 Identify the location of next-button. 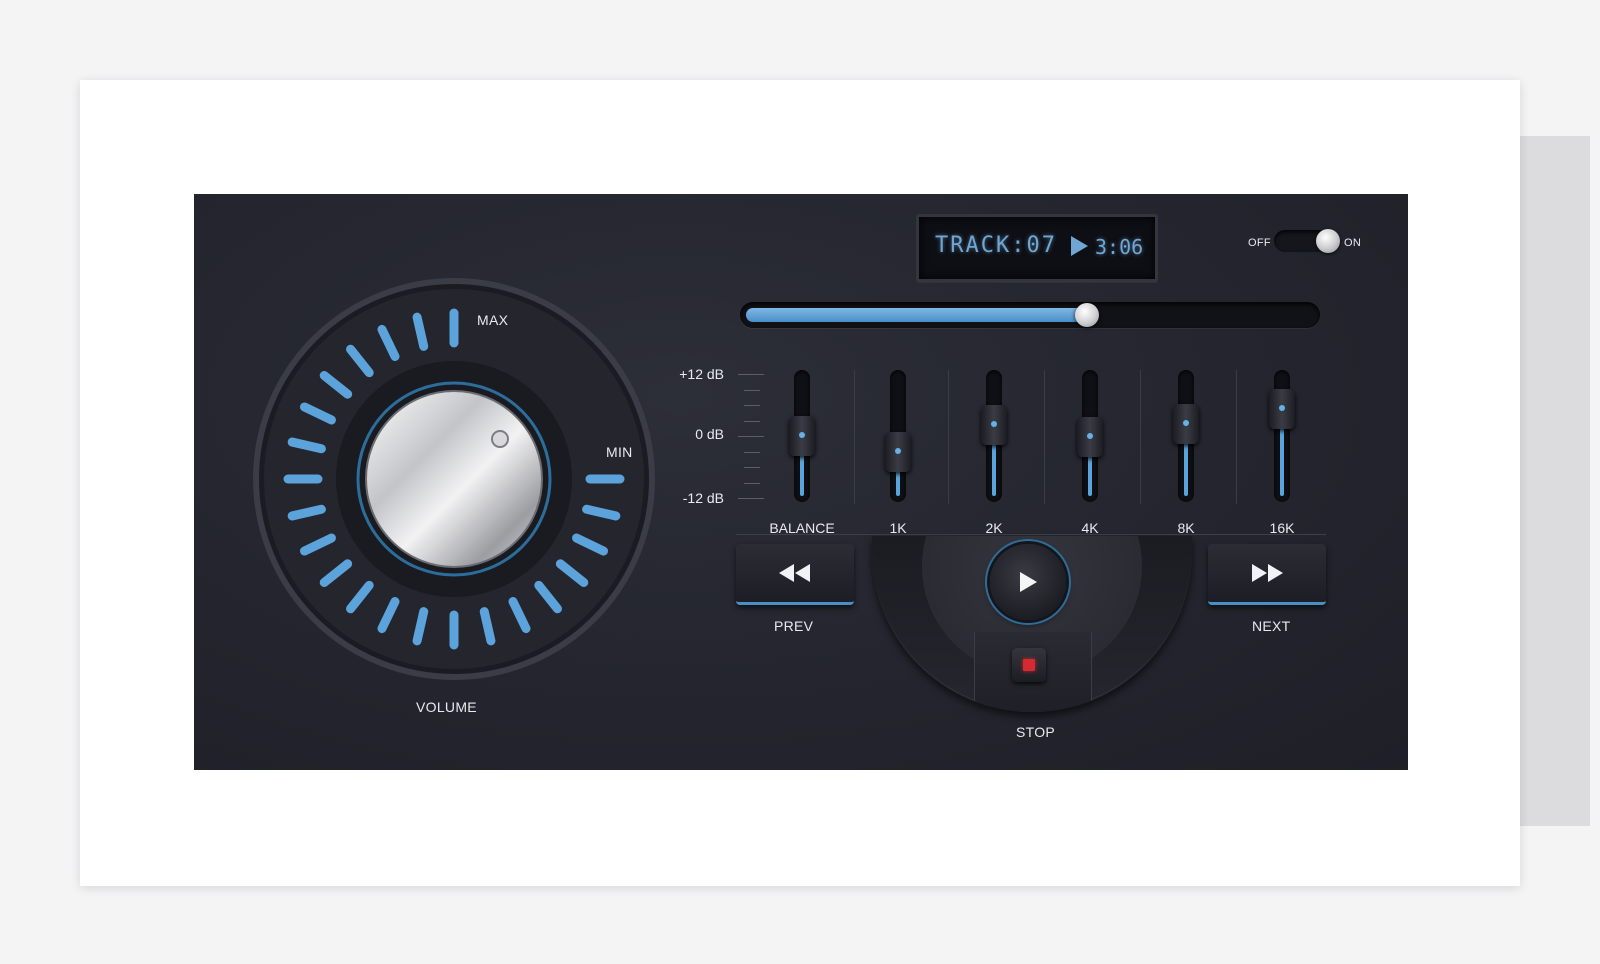
(1267, 574).